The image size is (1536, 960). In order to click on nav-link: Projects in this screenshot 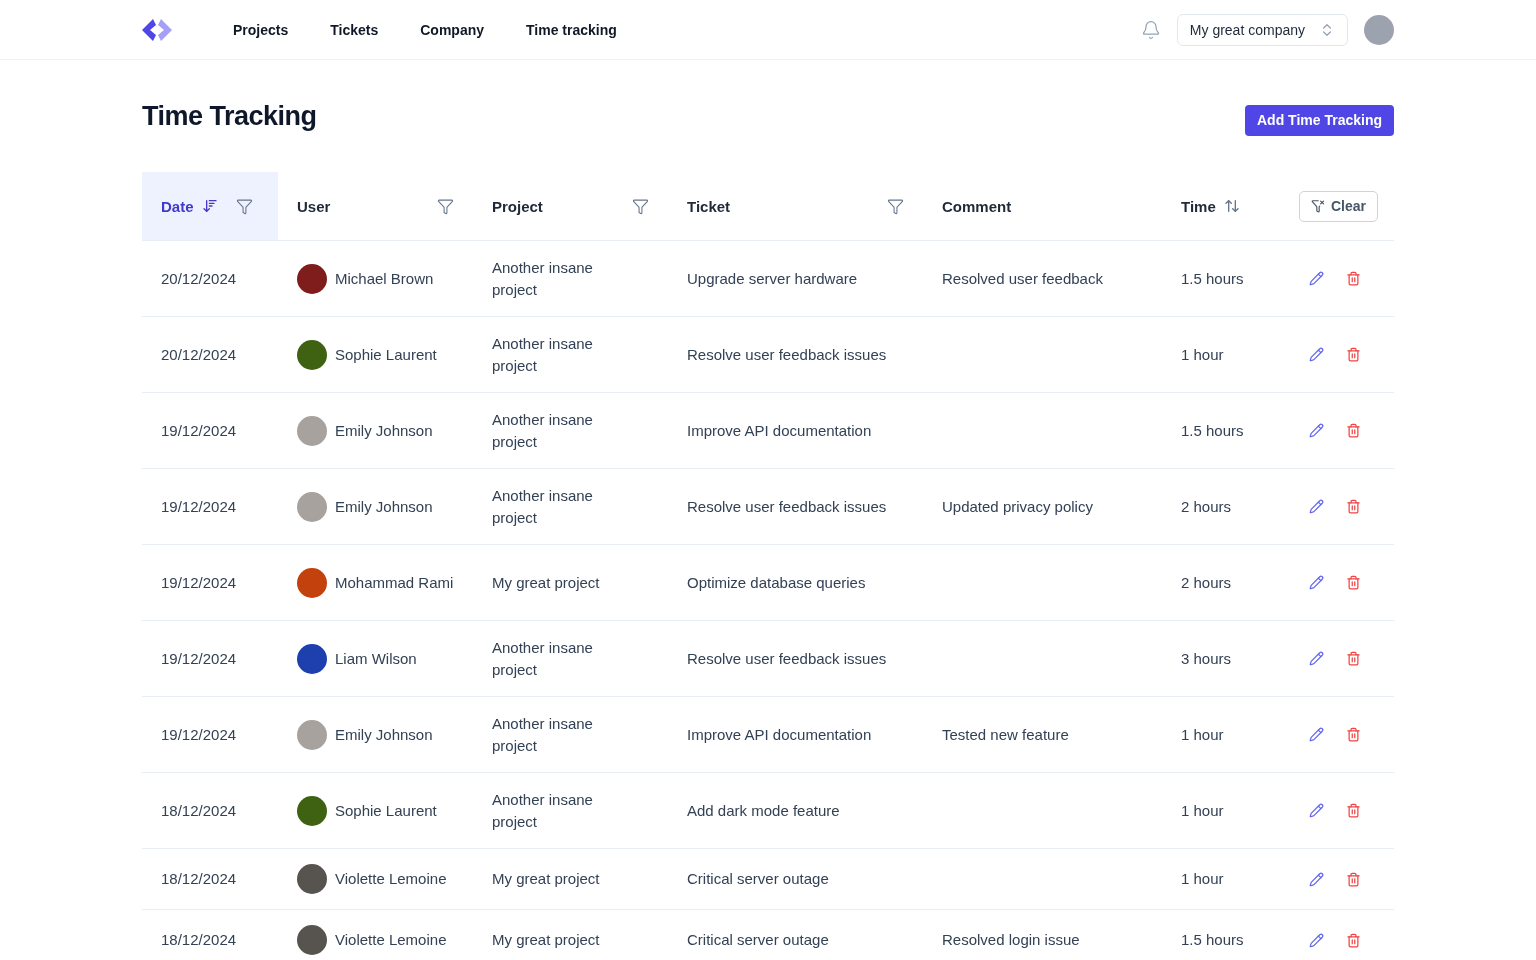, I will do `click(261, 29)`.